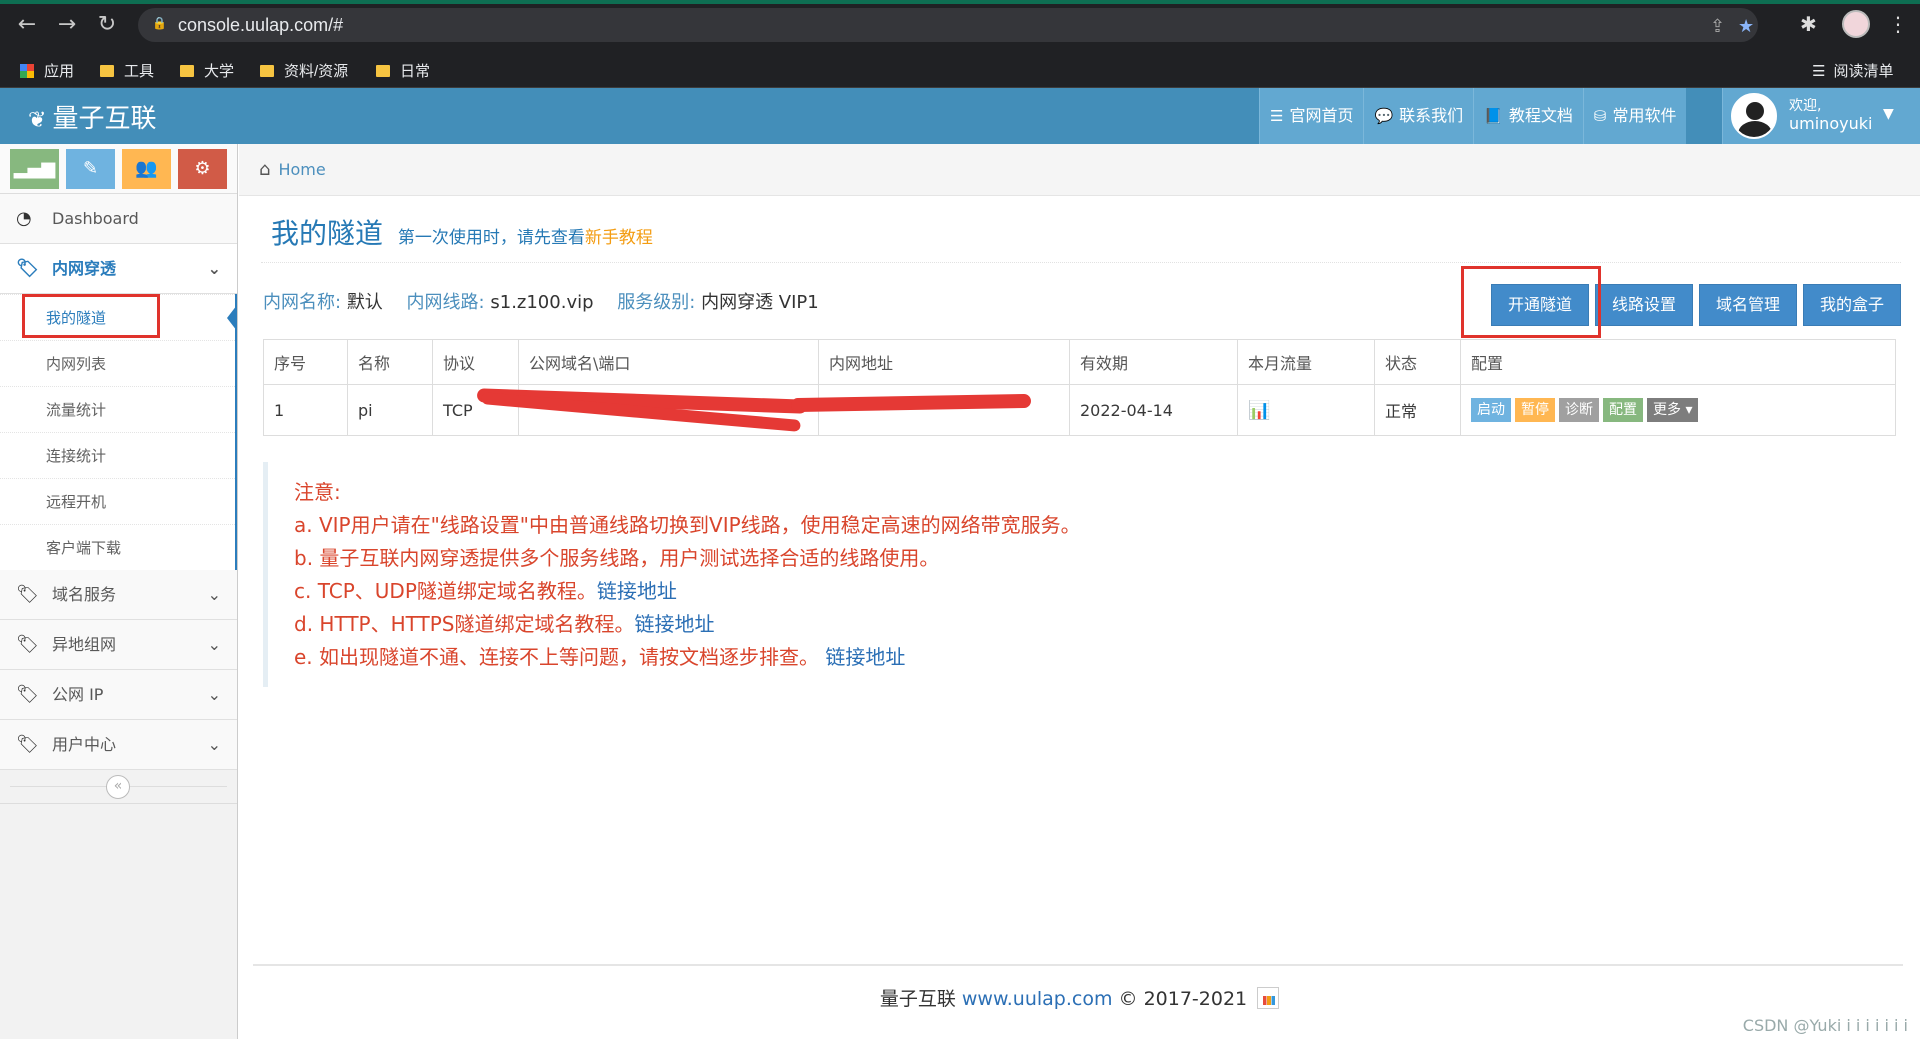 Image resolution: width=1920 pixels, height=1039 pixels. I want to click on sidebar-item-domain-service: 🏷 域名服务 ⌄, so click(118, 595).